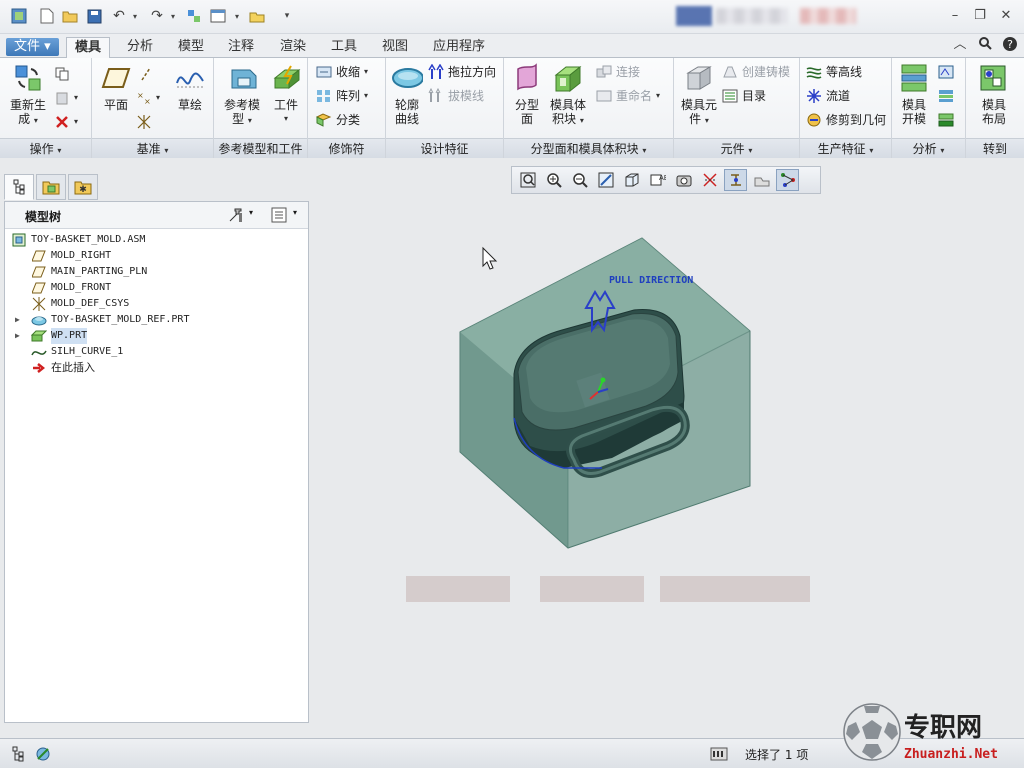  What do you see at coordinates (45, 148) in the screenshot?
I see `group-operations-label: 操作 ▾` at bounding box center [45, 148].